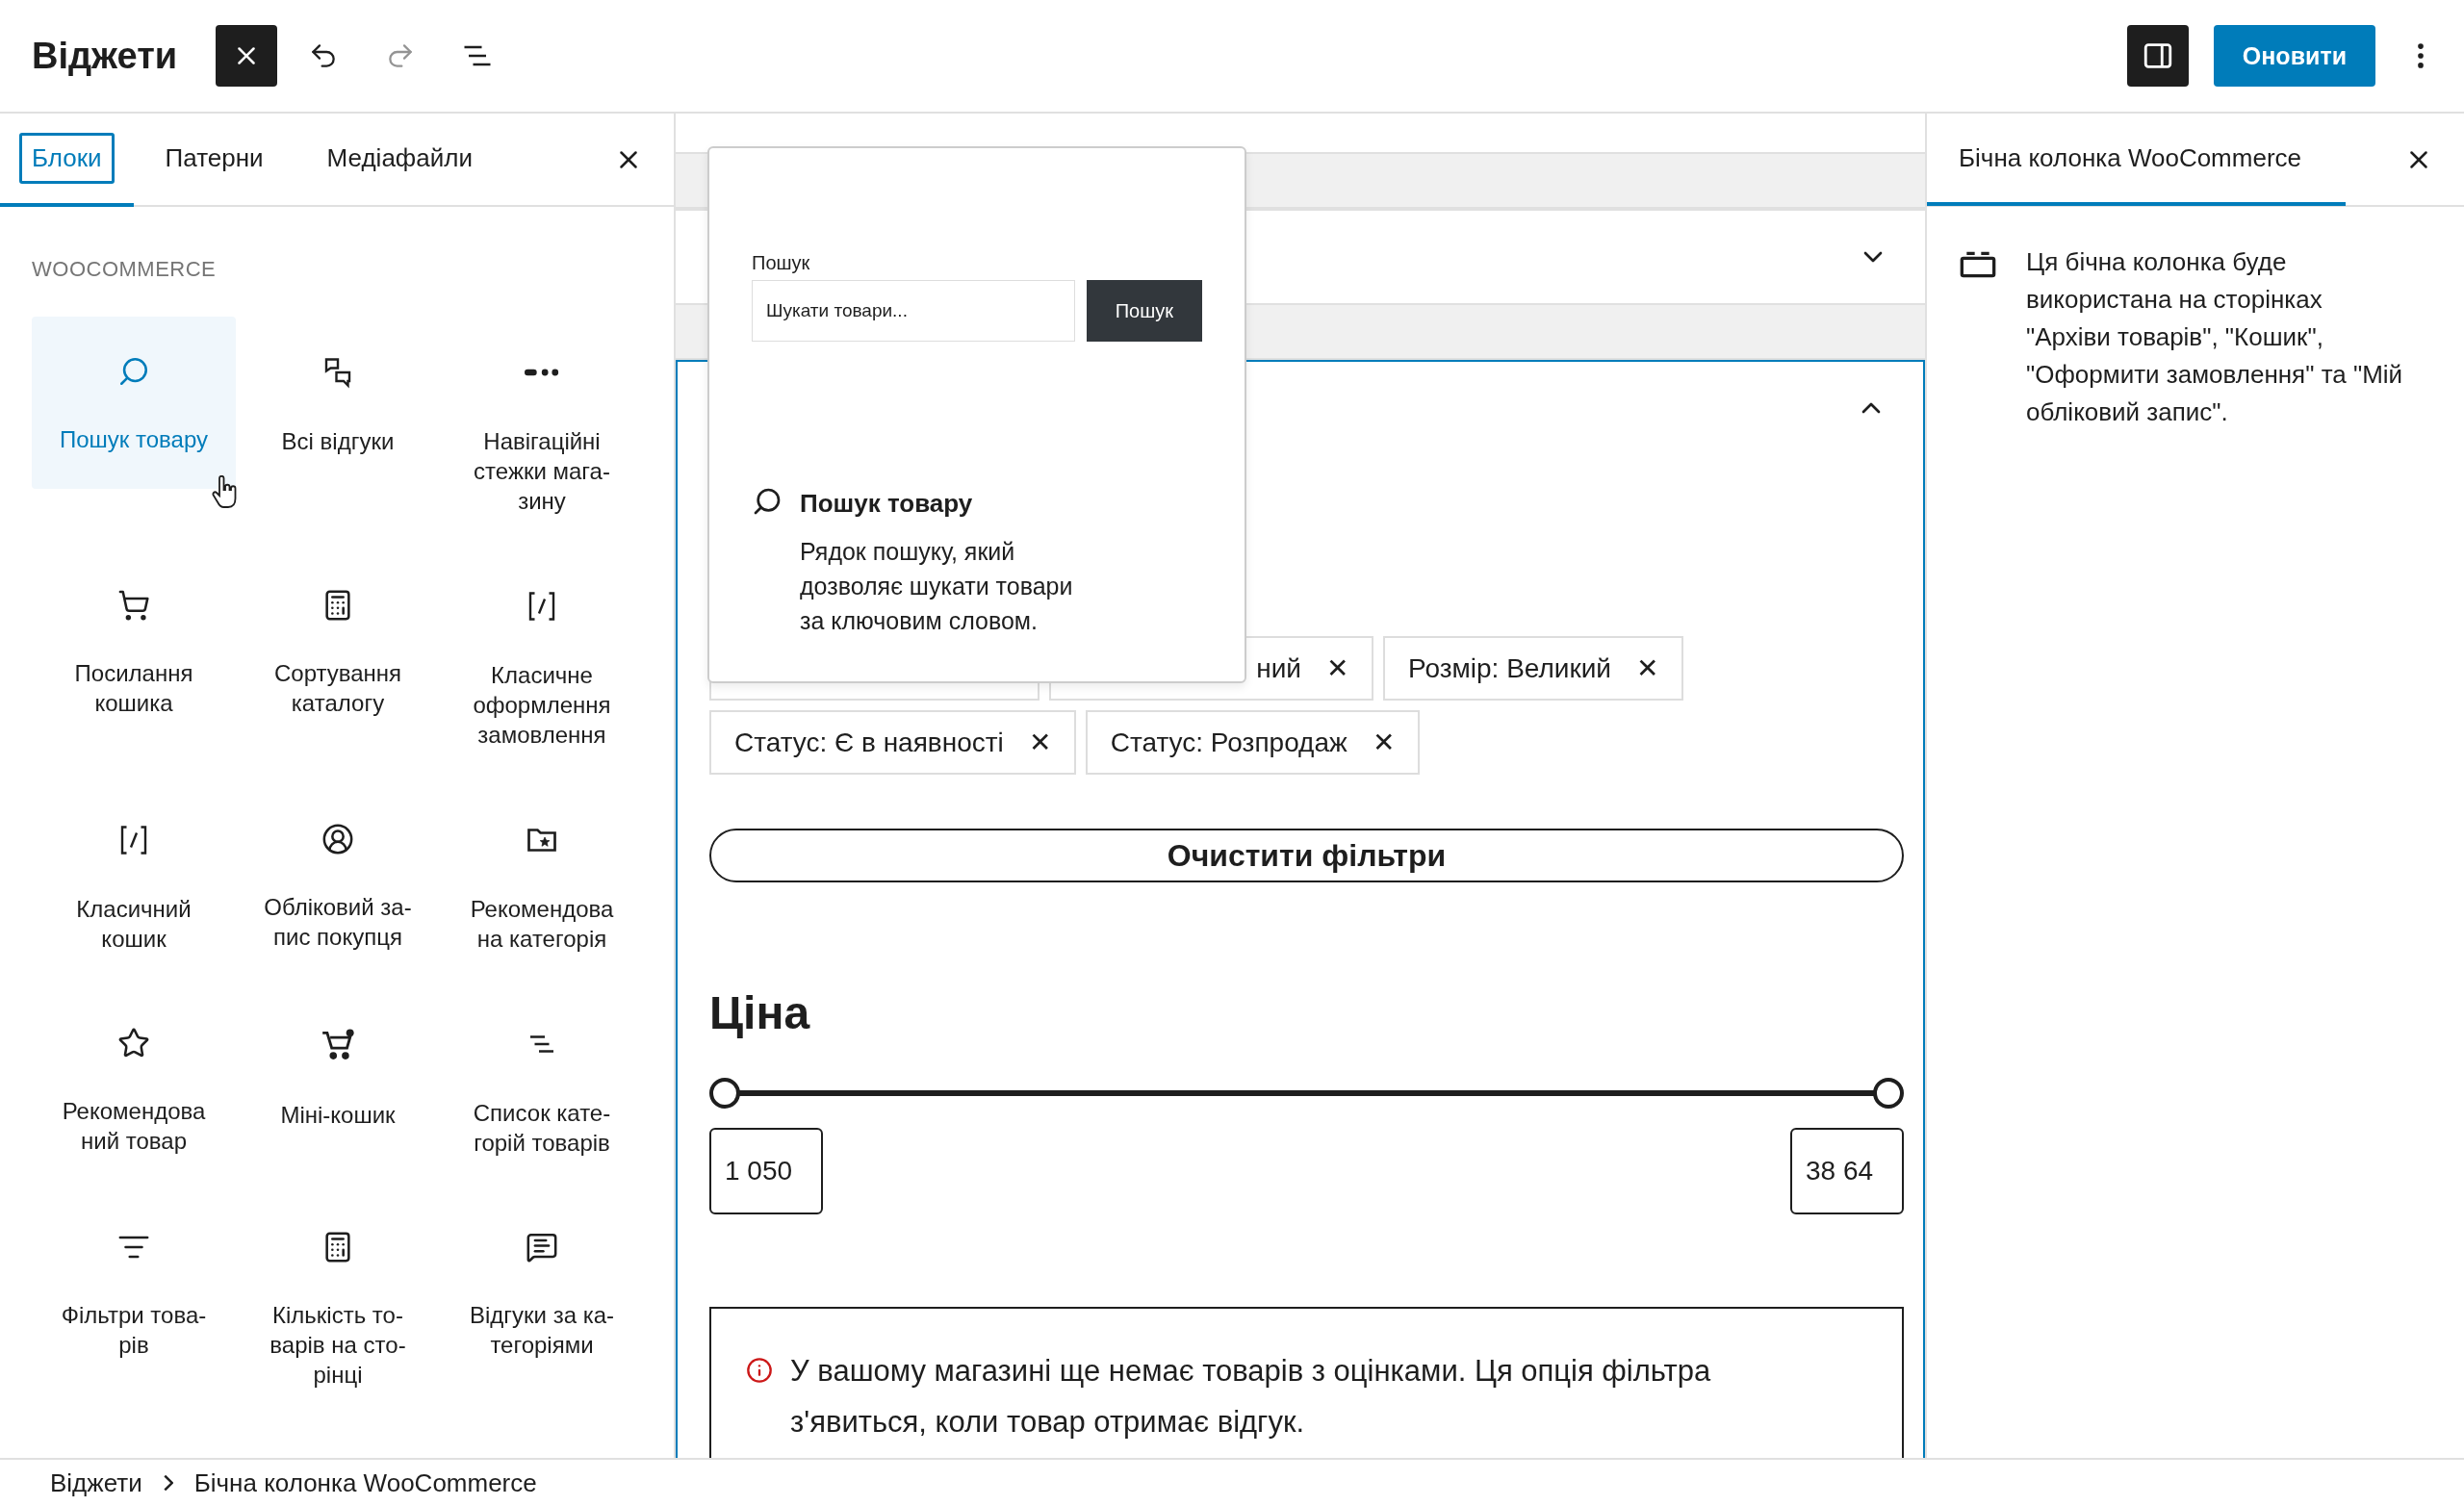  Describe the element at coordinates (67, 160) in the screenshot. I see `tab: Блоки` at that location.